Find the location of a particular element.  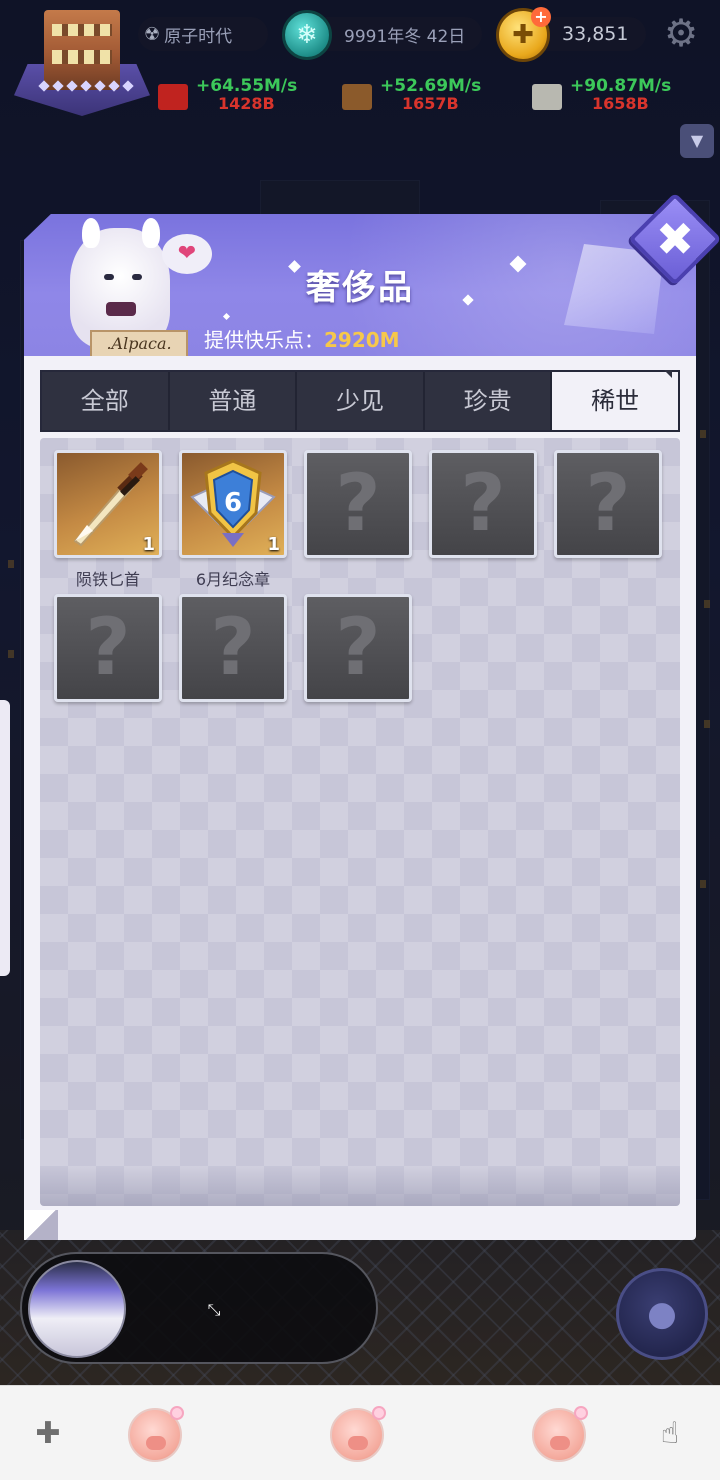

add-coin-icon: + is located at coordinates (541, 17).